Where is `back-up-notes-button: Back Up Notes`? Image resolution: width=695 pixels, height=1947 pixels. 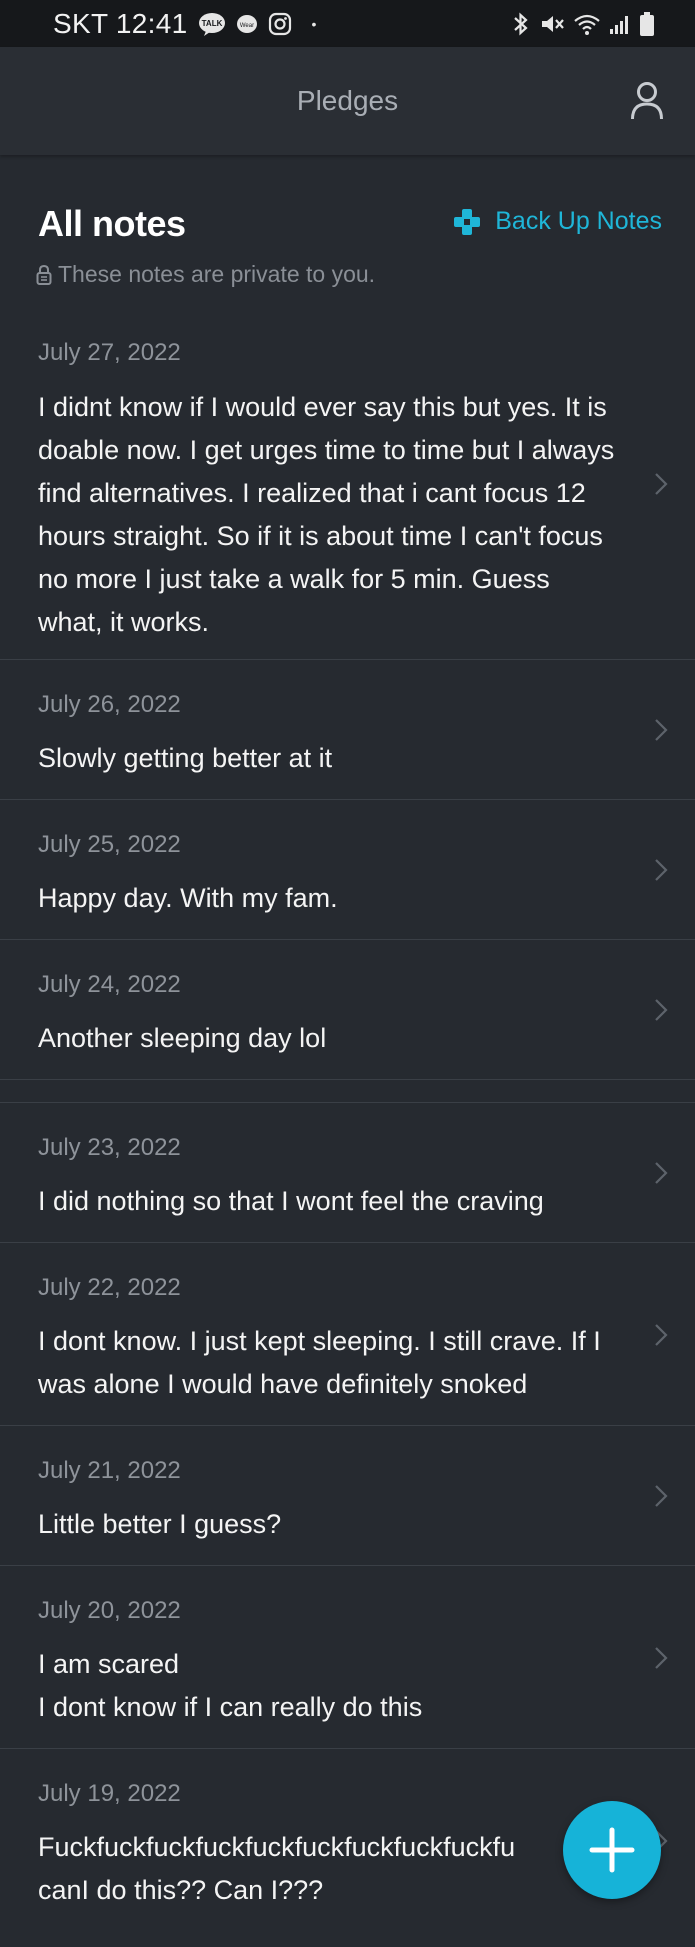 back-up-notes-button: Back Up Notes is located at coordinates (557, 221).